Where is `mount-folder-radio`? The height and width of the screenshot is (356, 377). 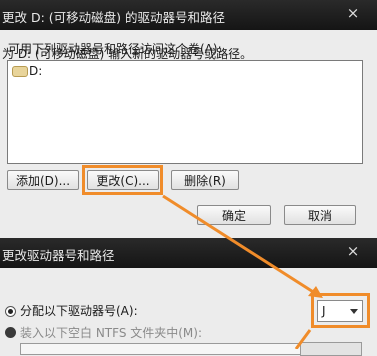
mount-folder-radio is located at coordinates (10, 332).